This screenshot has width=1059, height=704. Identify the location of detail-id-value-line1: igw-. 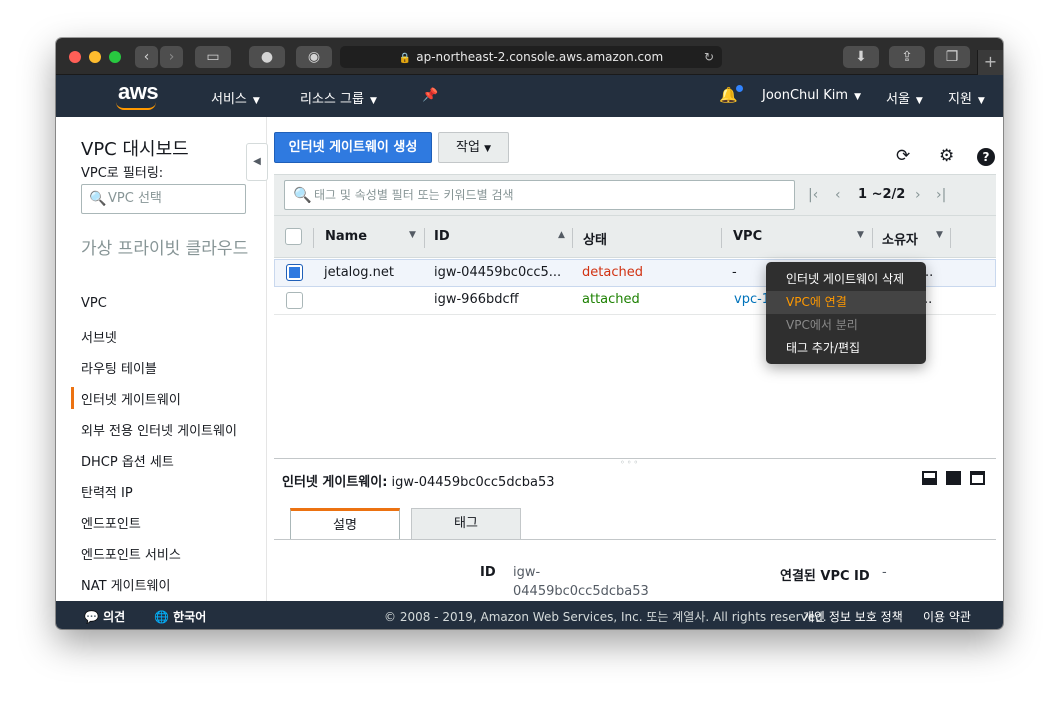
(527, 572).